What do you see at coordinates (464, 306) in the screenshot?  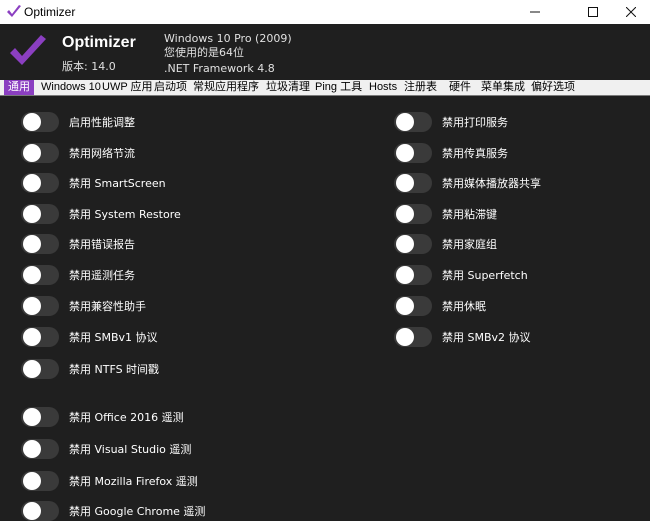 I see `option-label: 禁用休眠` at bounding box center [464, 306].